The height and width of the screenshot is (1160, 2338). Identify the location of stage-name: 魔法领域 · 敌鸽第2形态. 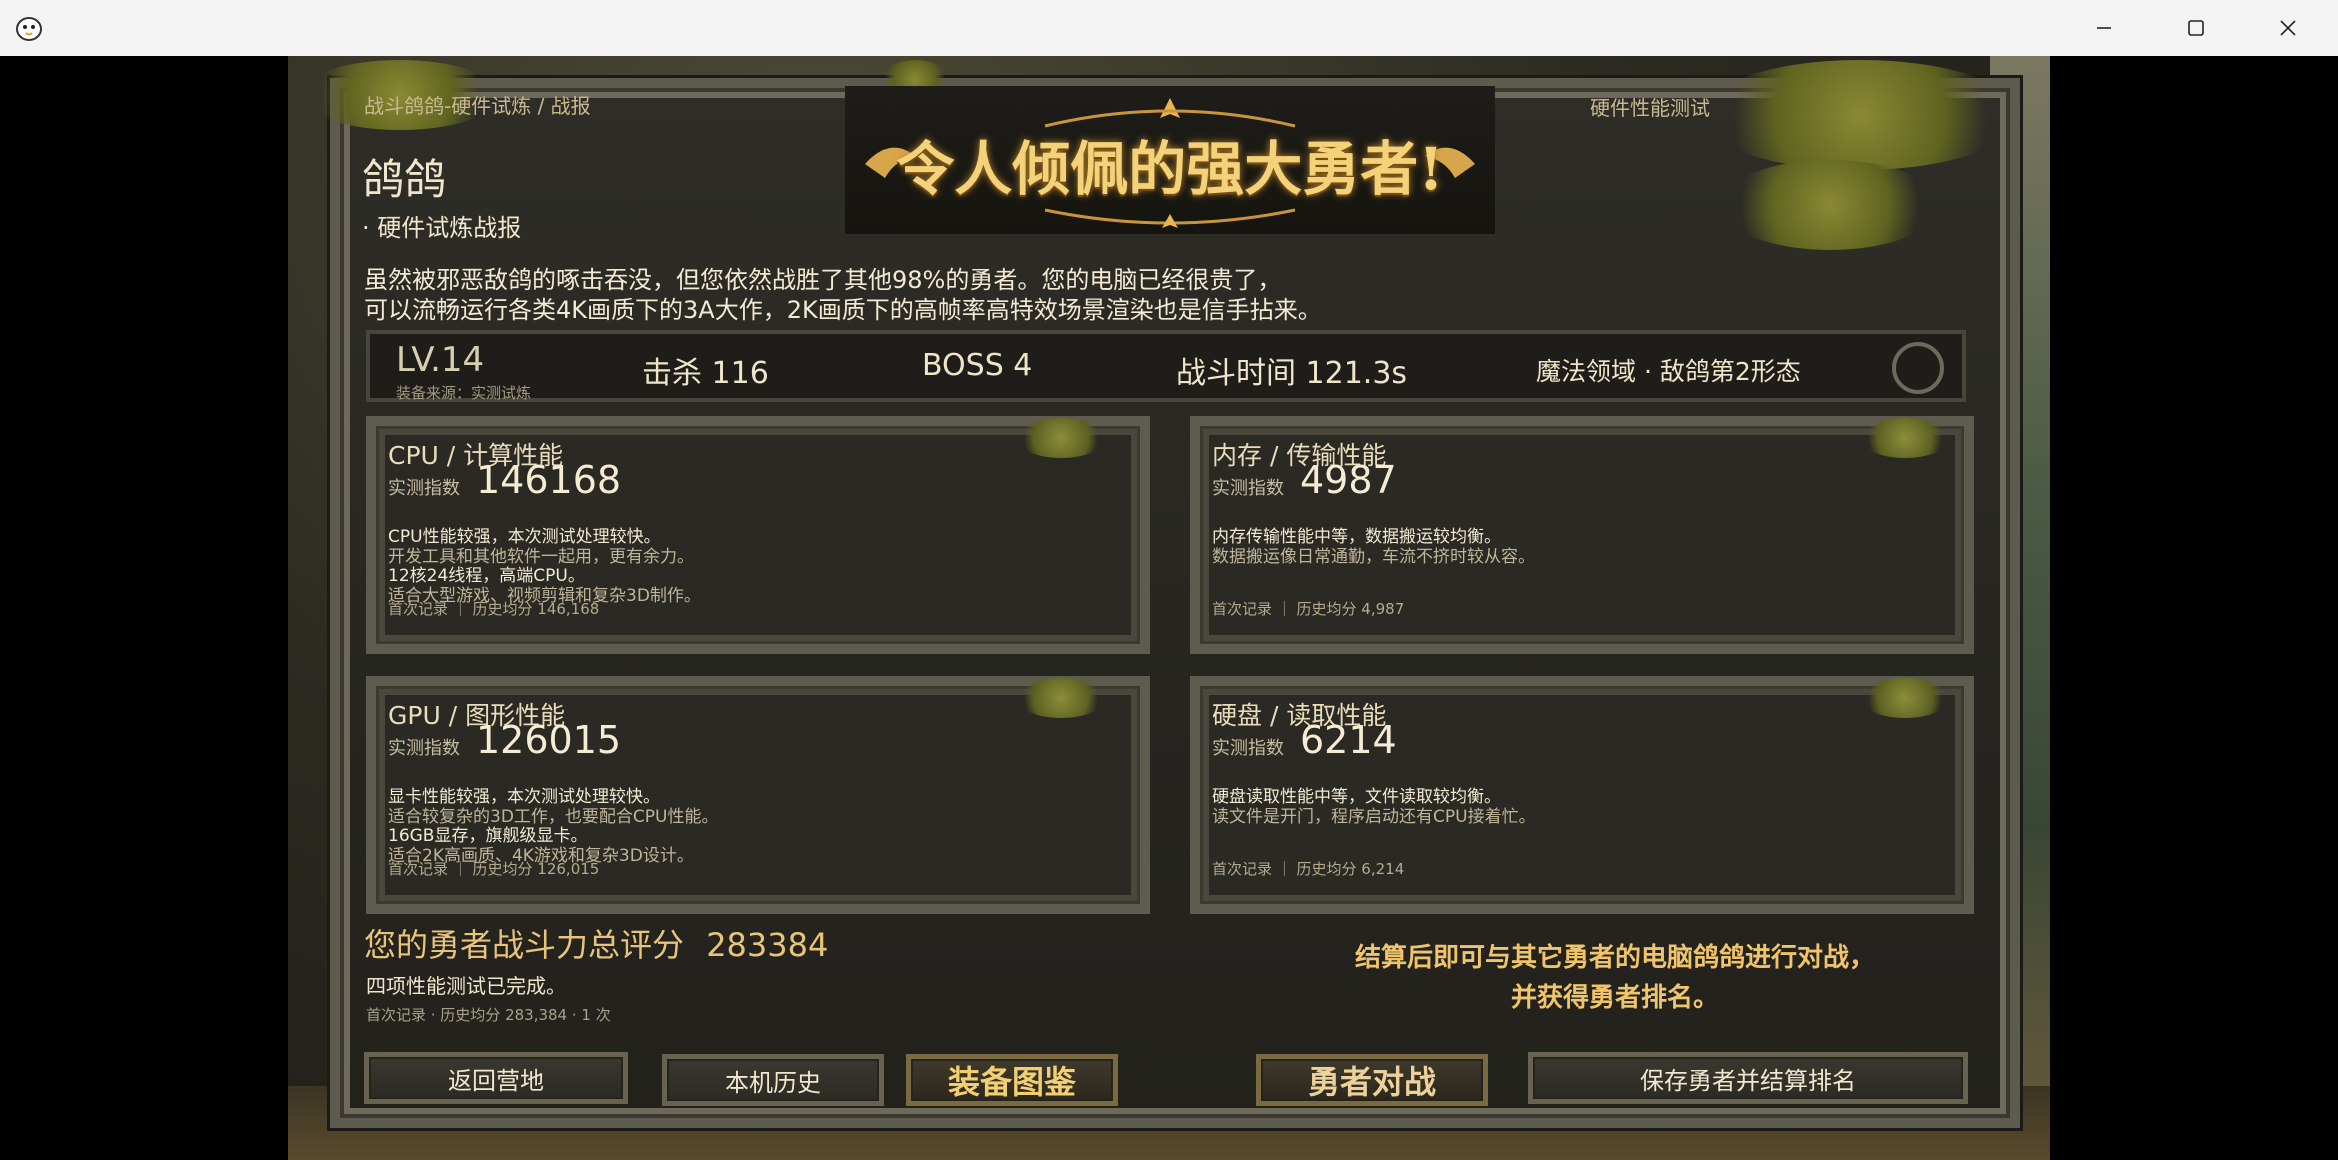
(1668, 371).